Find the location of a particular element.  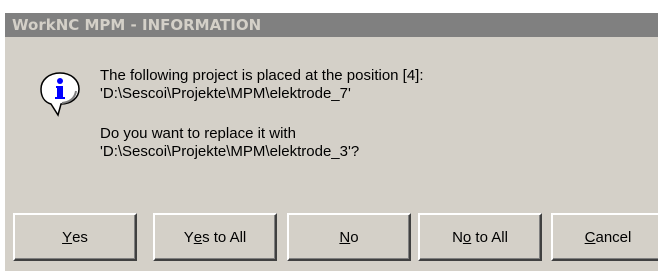

button-mnemonic: C is located at coordinates (590, 237).